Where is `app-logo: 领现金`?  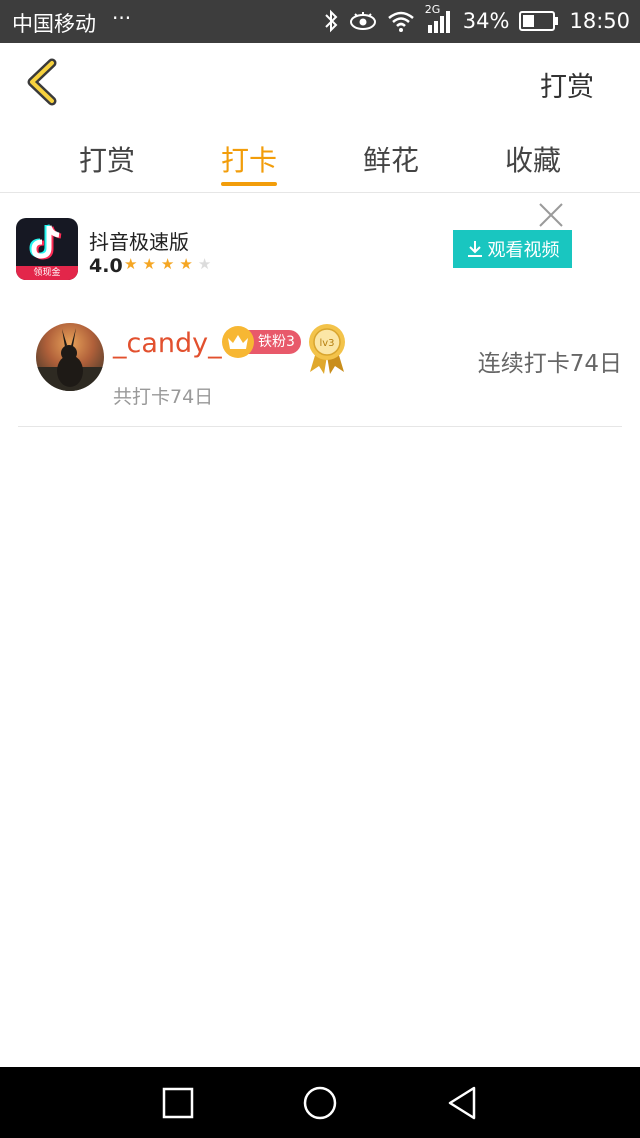 app-logo: 领现金 is located at coordinates (47, 249).